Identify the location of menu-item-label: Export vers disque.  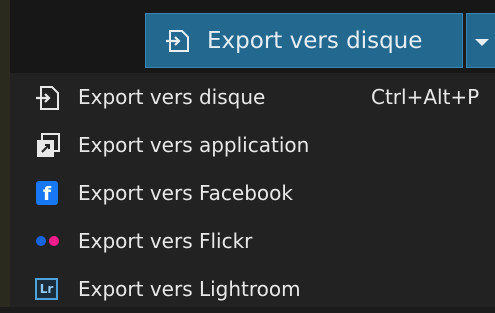
(172, 97).